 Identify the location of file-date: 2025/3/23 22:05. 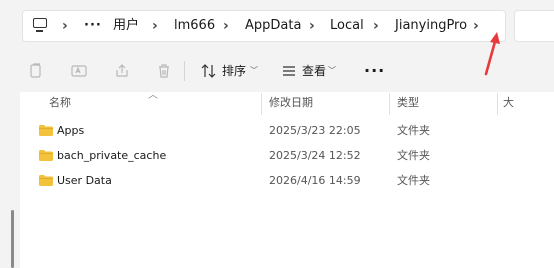
(315, 130).